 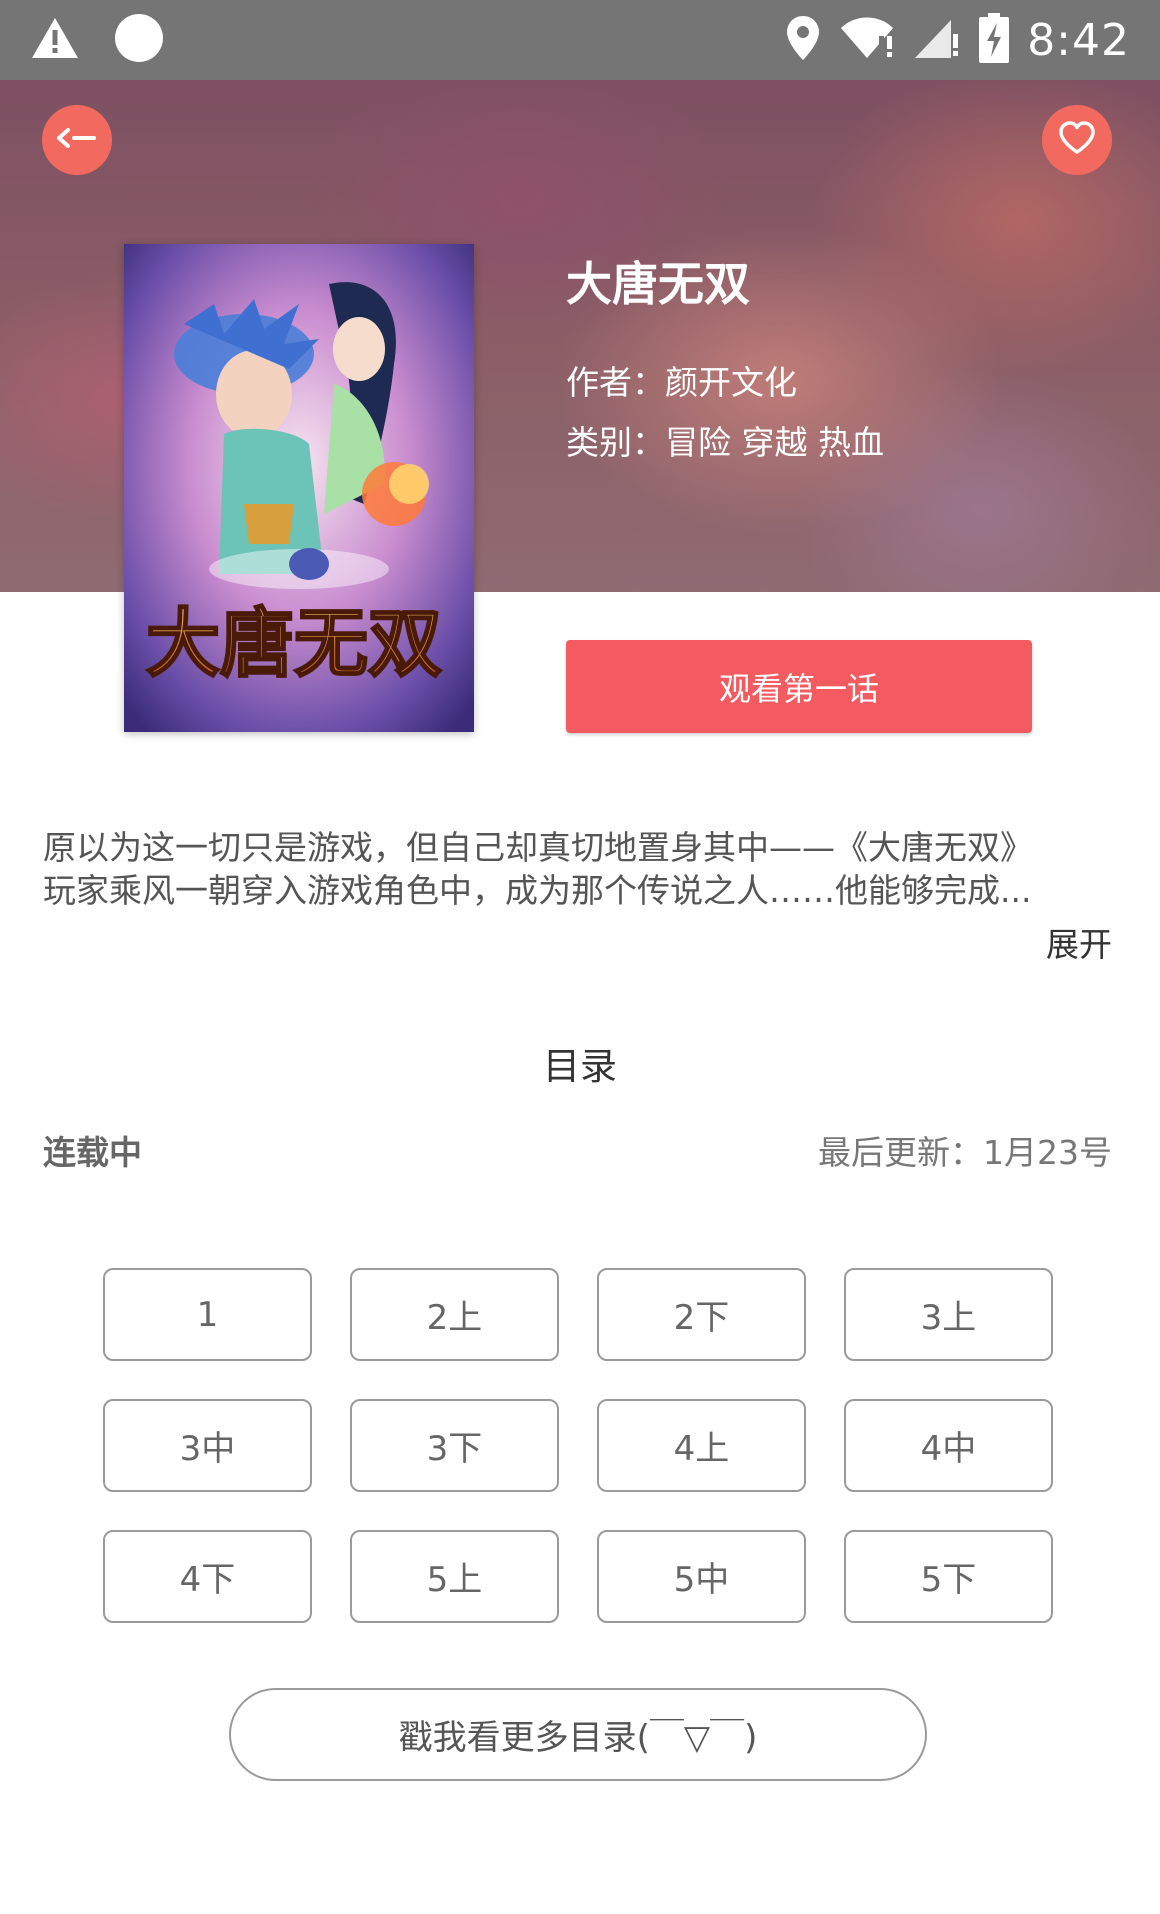 What do you see at coordinates (1078, 40) in the screenshot?
I see `status-time: 8:42` at bounding box center [1078, 40].